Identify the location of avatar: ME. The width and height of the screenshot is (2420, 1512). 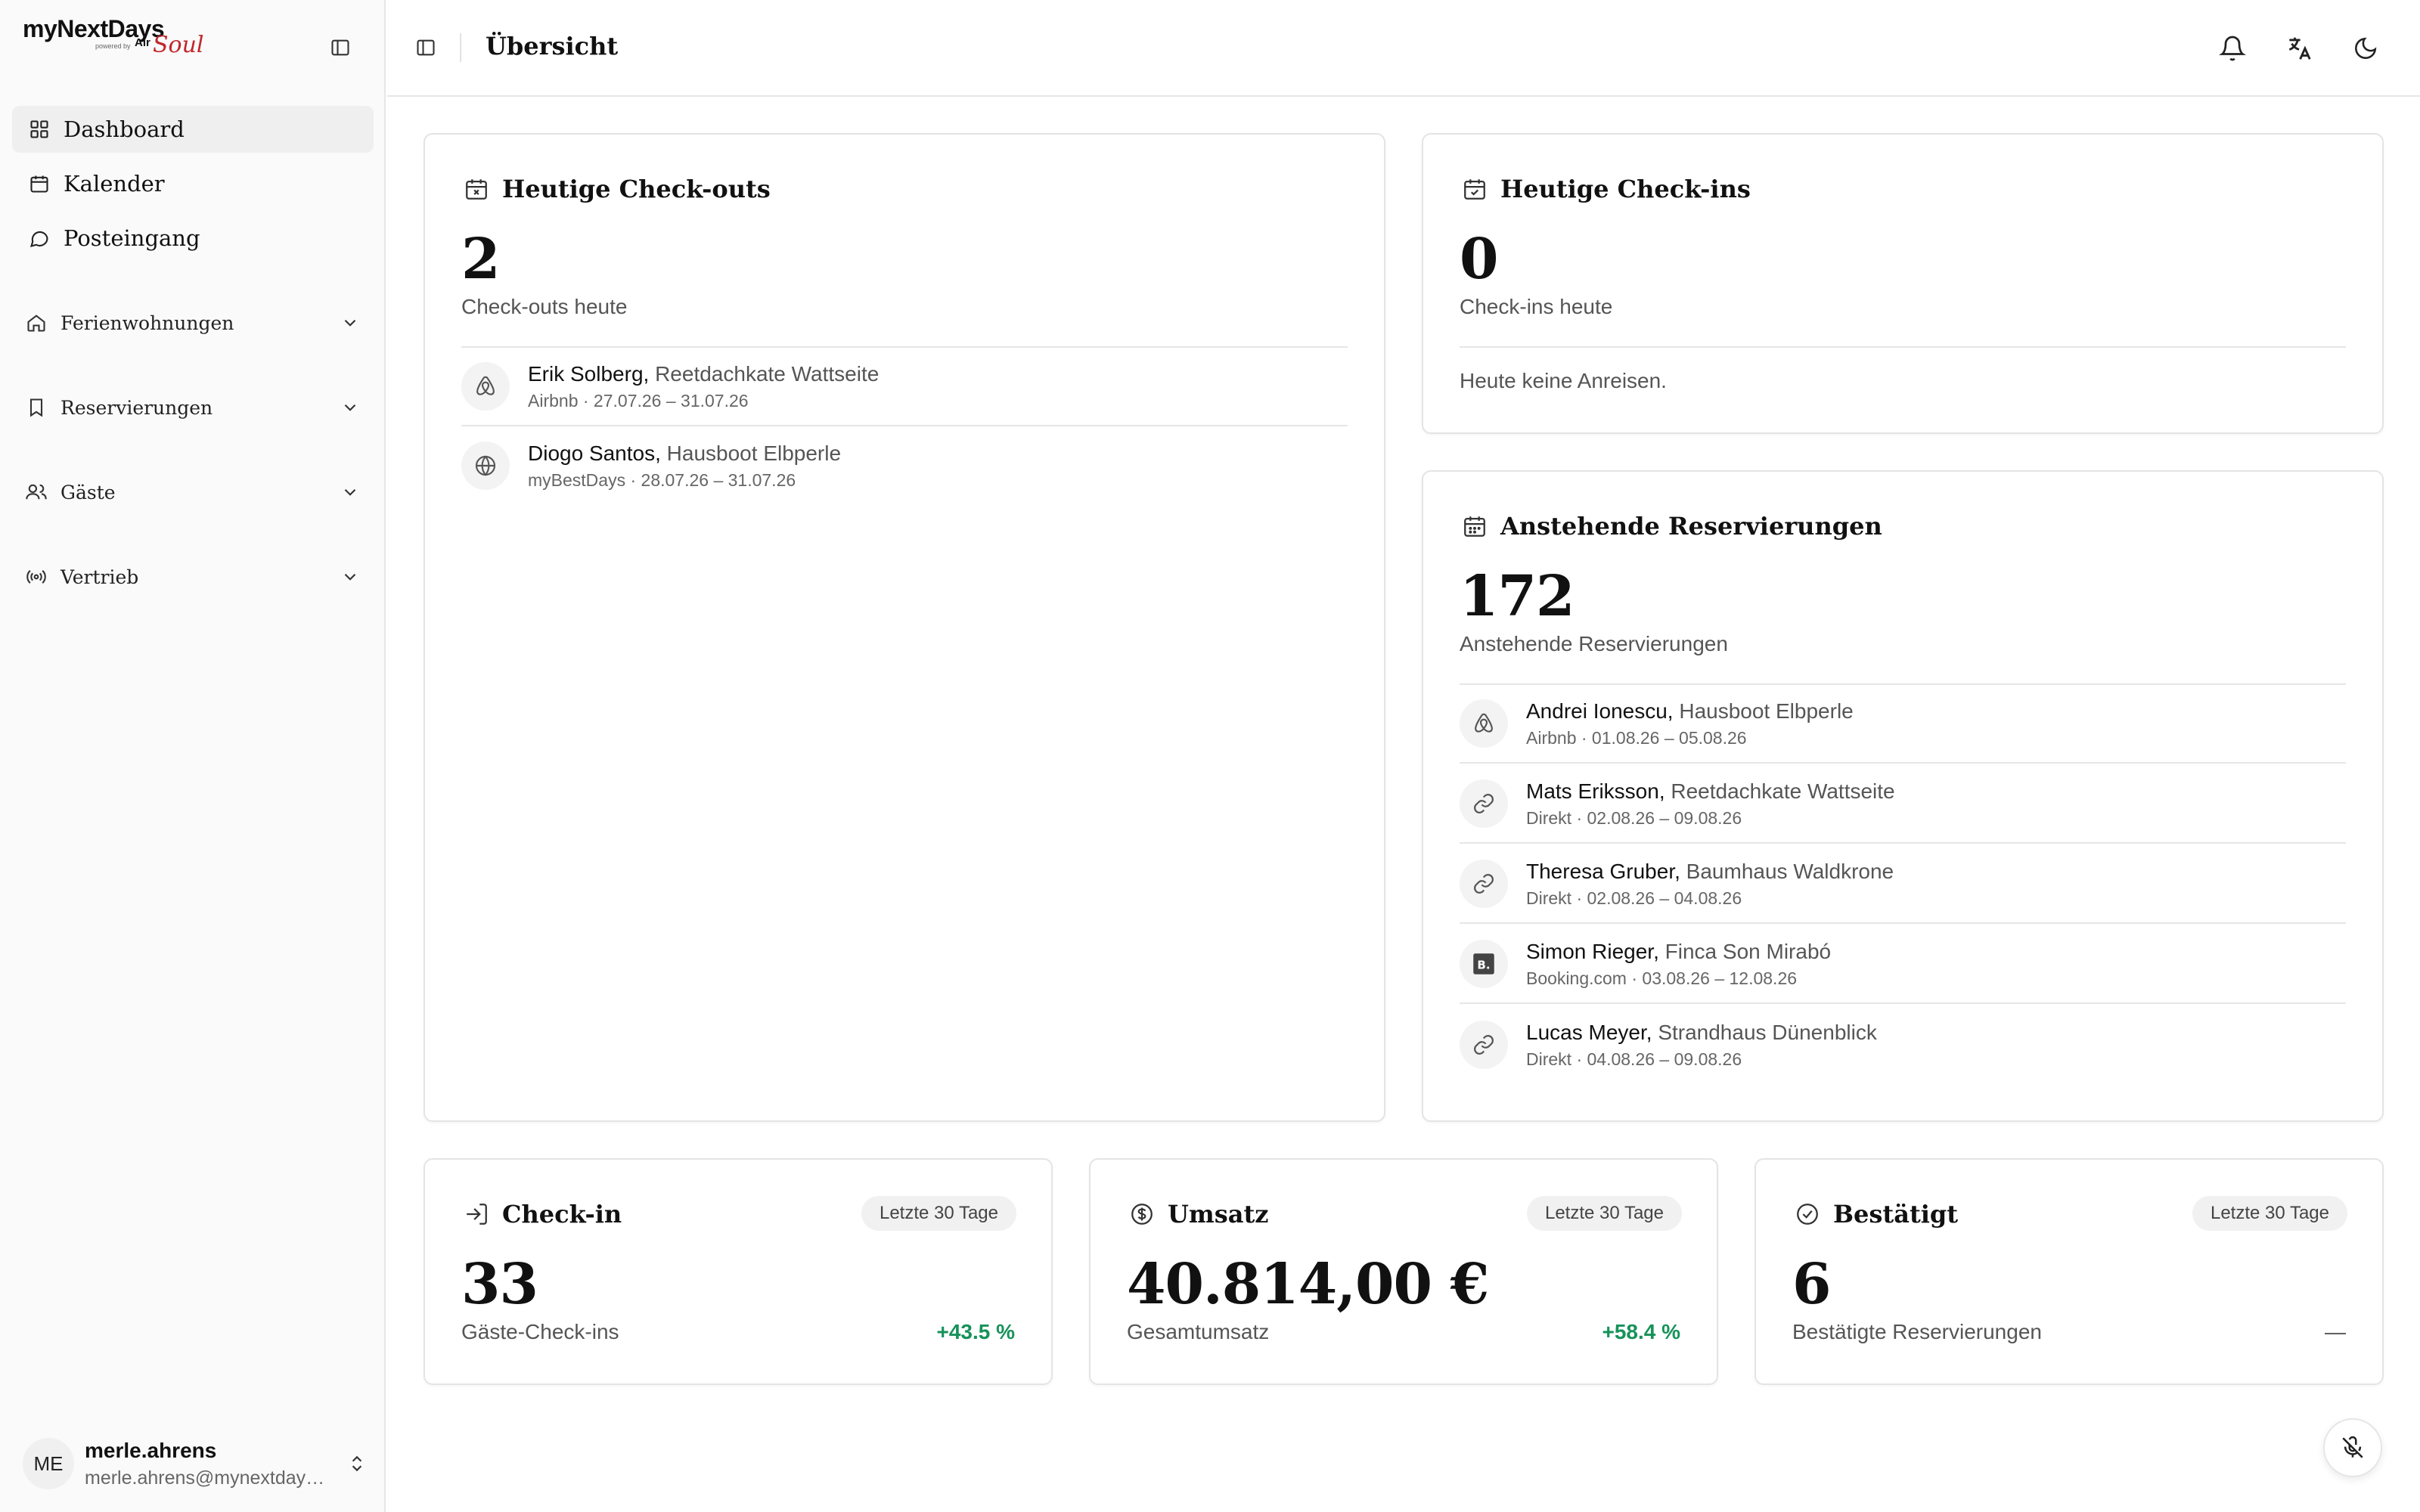
(48, 1463).